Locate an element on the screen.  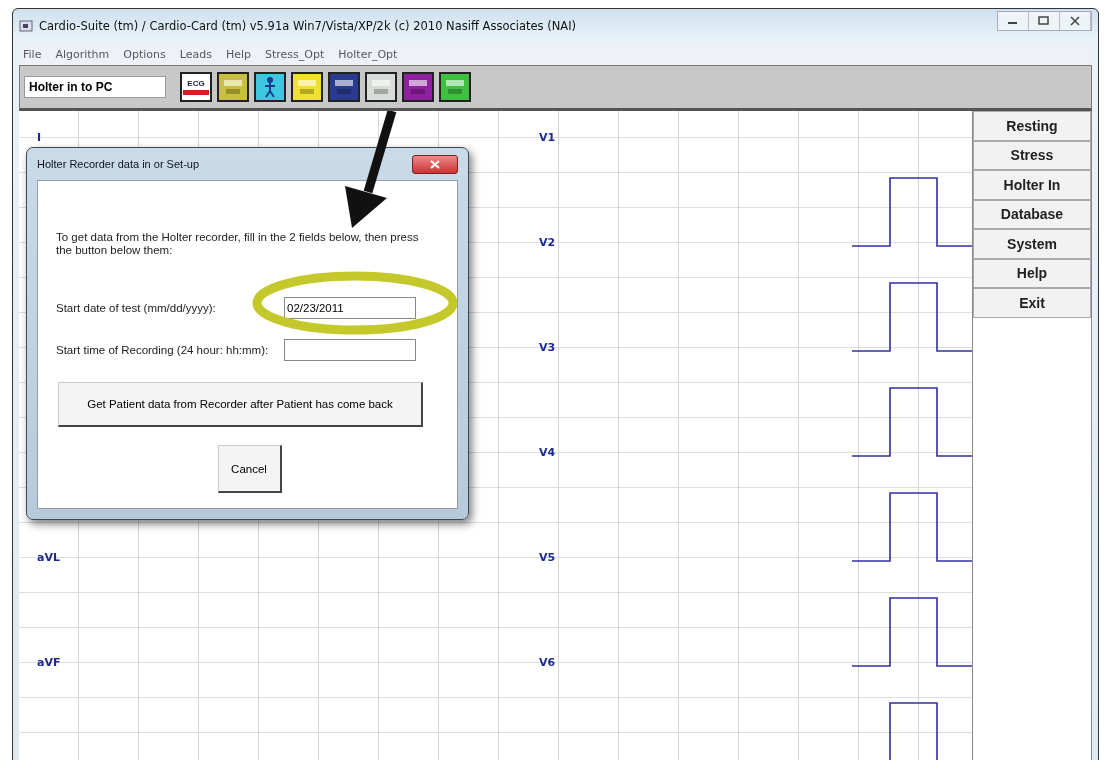
input-field is located at coordinates (350, 350).